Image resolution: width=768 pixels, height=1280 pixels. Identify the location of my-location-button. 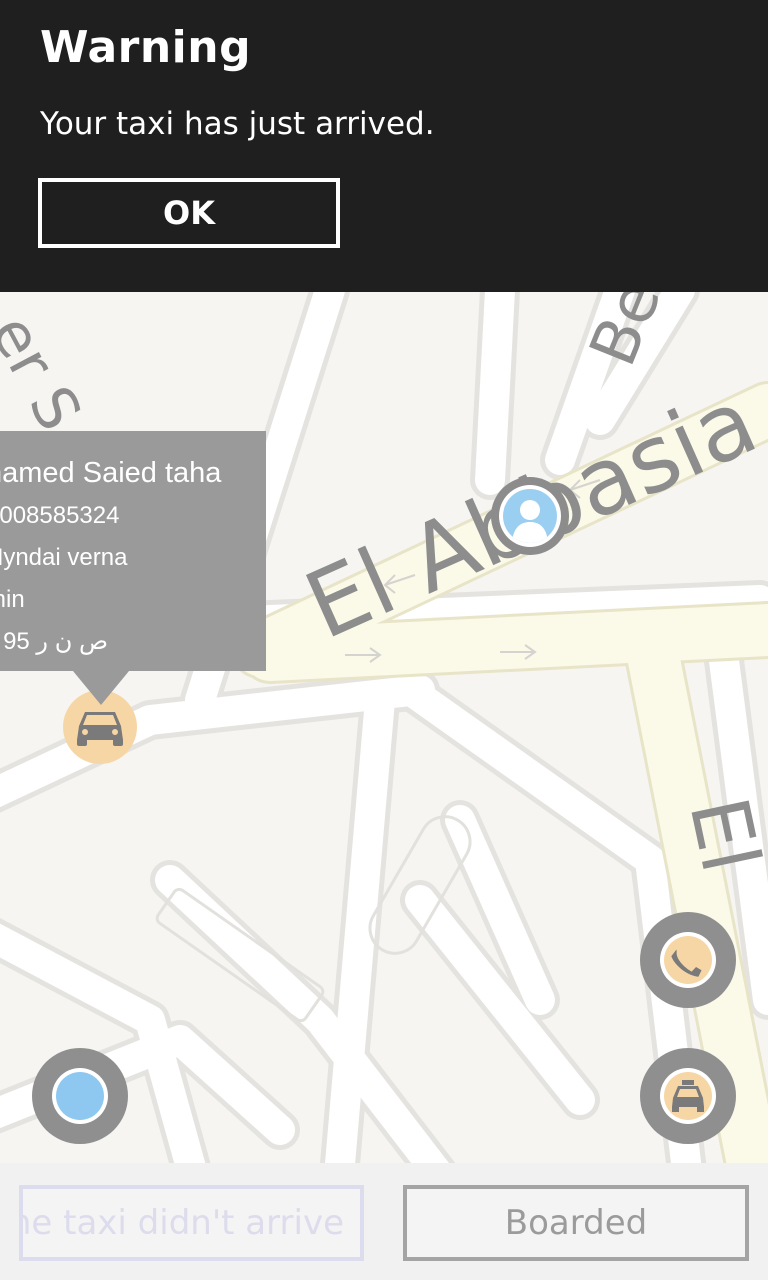
(80, 1096).